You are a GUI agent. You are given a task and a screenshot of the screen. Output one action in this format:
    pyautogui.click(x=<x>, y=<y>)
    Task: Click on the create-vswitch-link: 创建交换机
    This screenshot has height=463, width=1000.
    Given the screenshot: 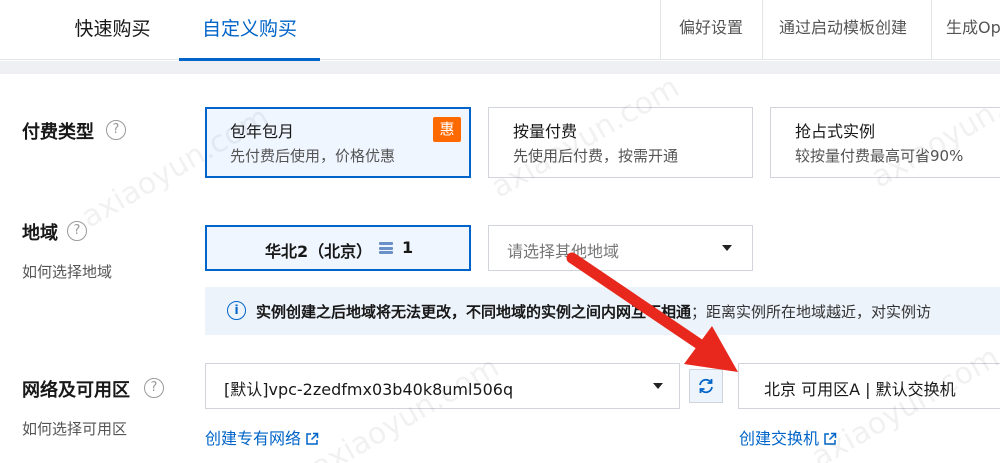 What is the action you would take?
    pyautogui.click(x=788, y=437)
    